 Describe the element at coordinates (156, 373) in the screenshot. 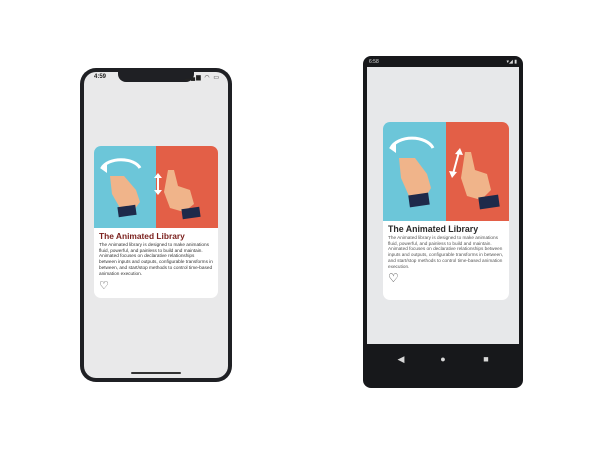

I see `home-indicator` at that location.